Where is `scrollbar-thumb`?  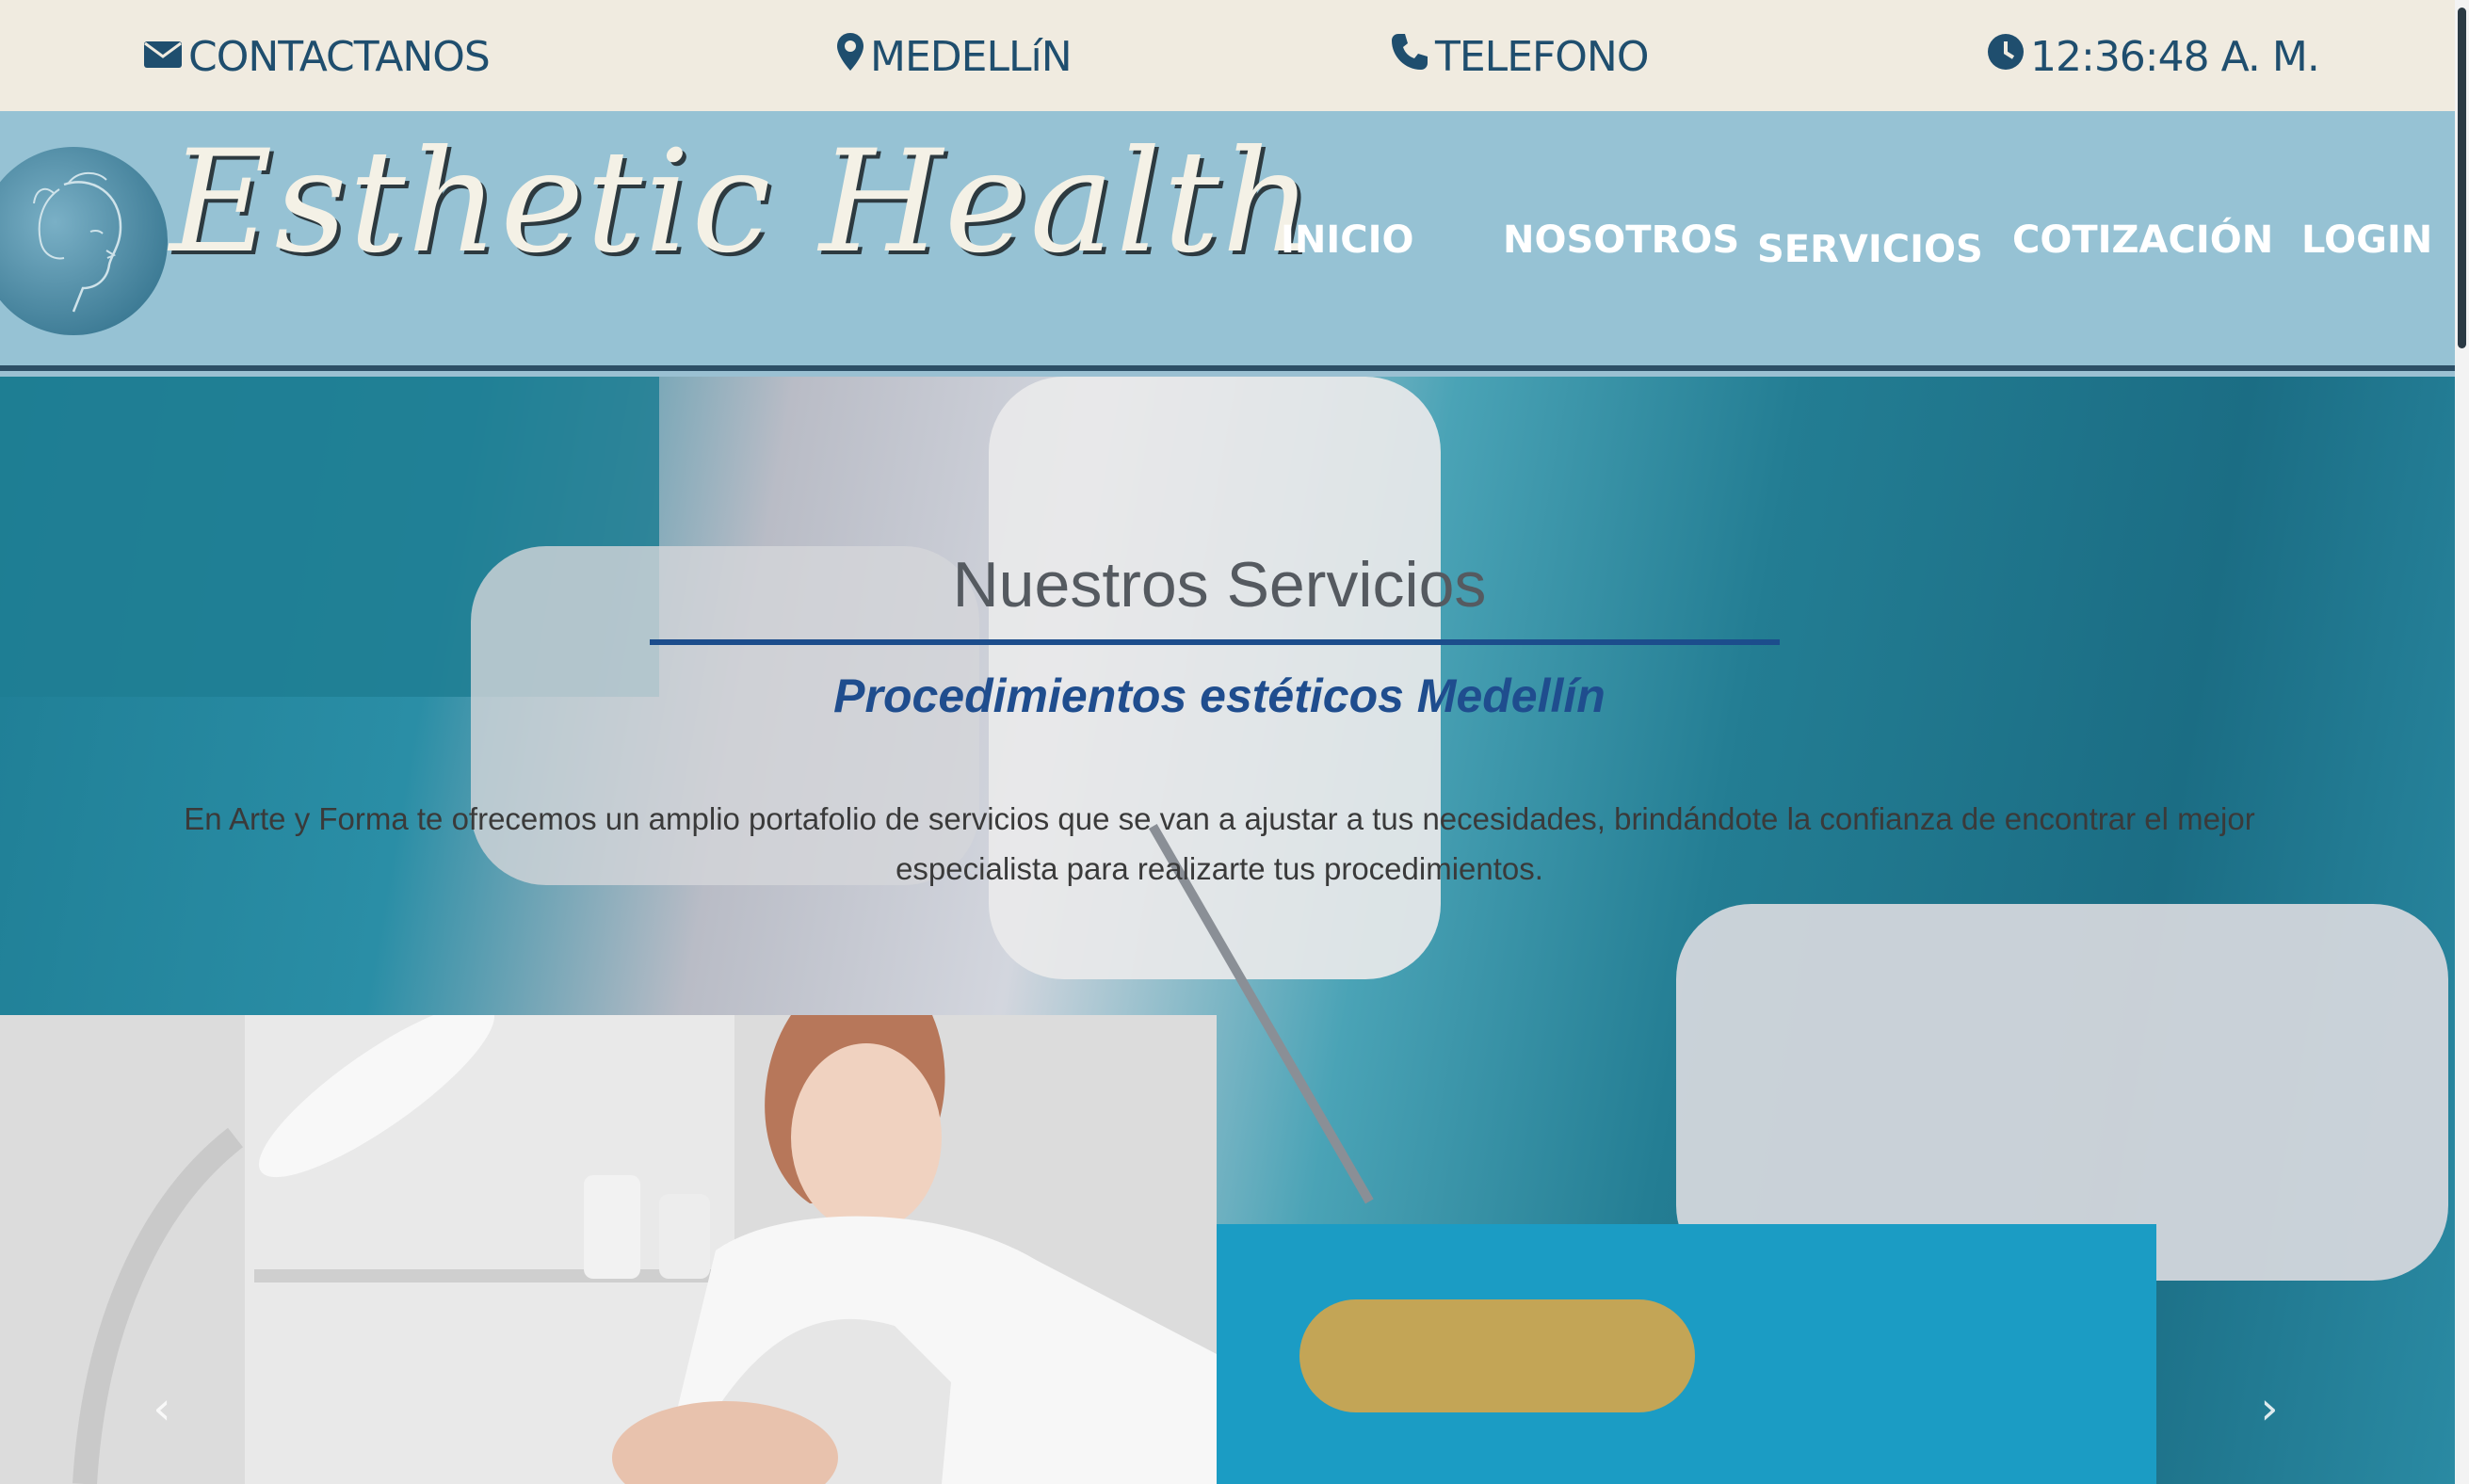
scrollbar-thumb is located at coordinates (2462, 178).